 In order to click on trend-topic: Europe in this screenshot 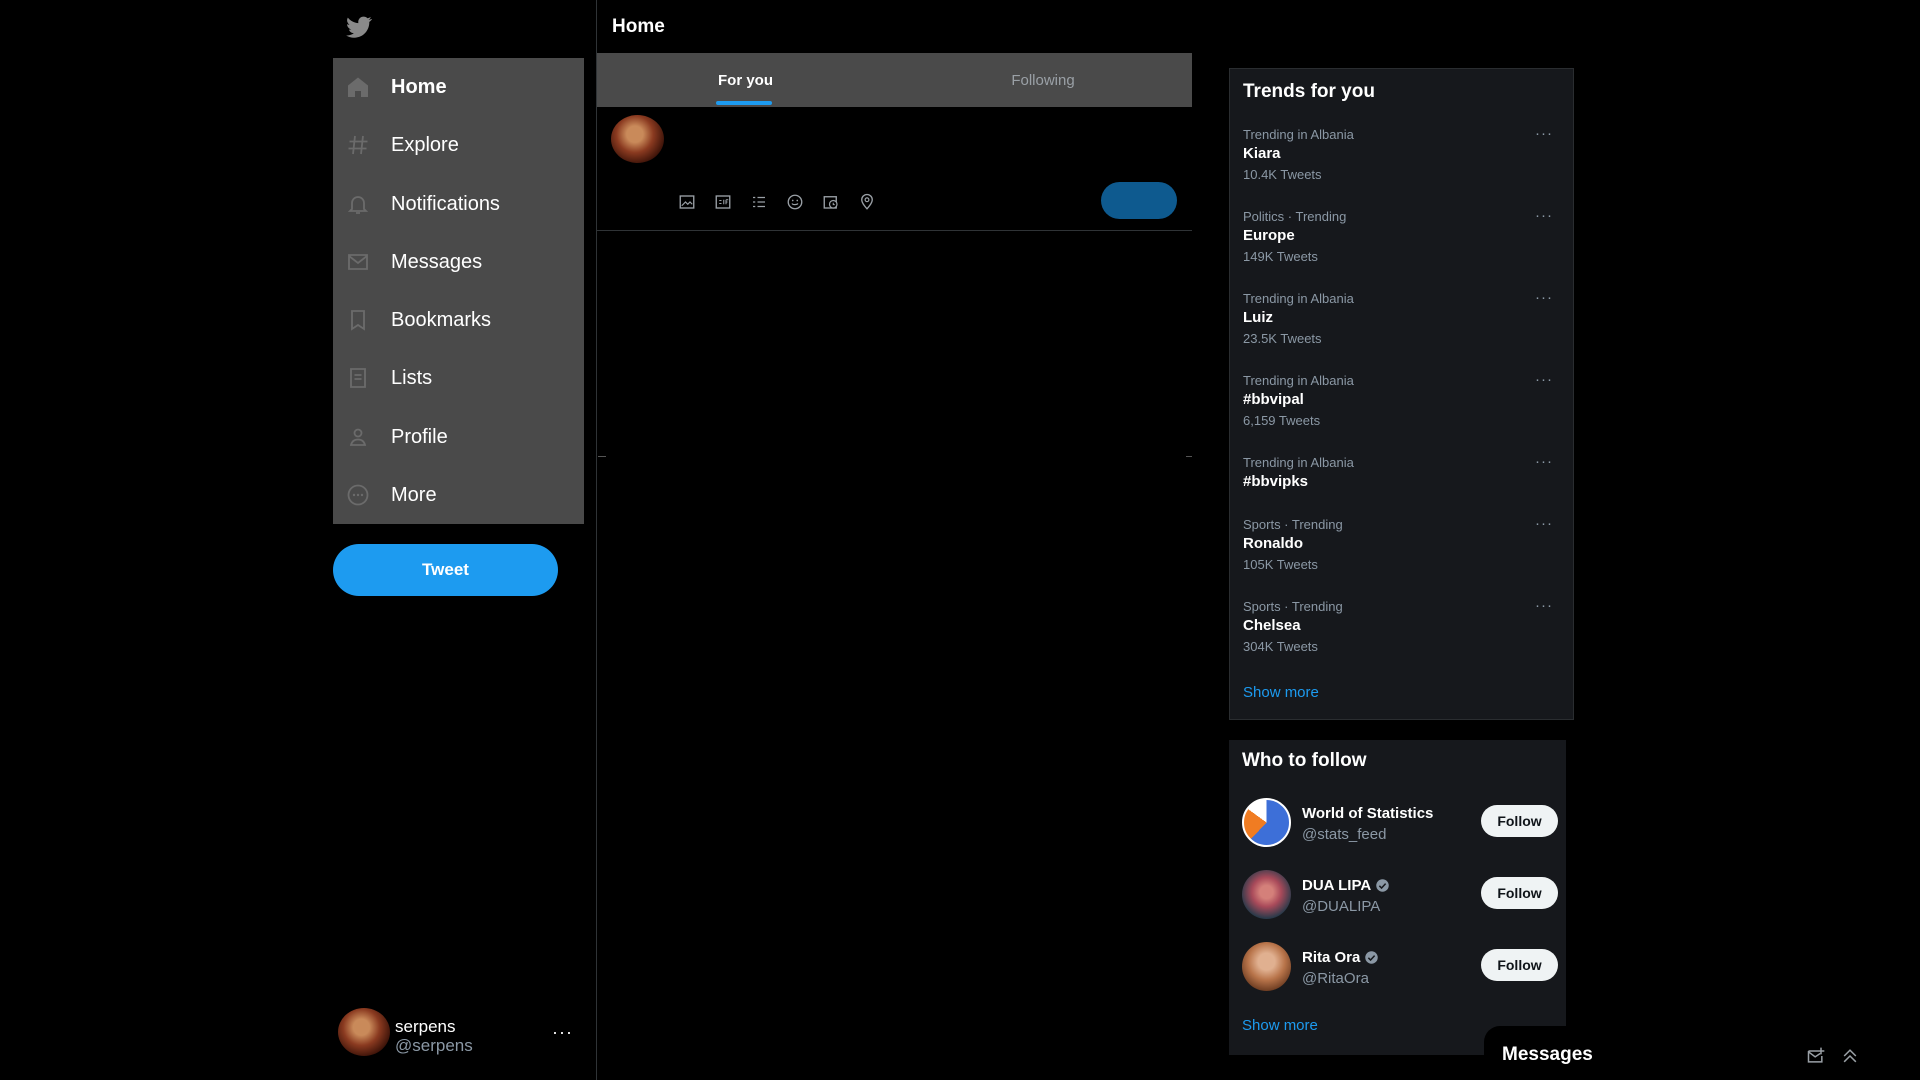, I will do `click(1269, 235)`.